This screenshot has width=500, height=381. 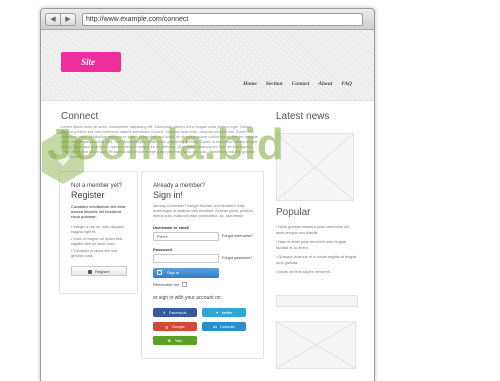 What do you see at coordinates (53, 19) in the screenshot?
I see `back-arrow-icon: ◀` at bounding box center [53, 19].